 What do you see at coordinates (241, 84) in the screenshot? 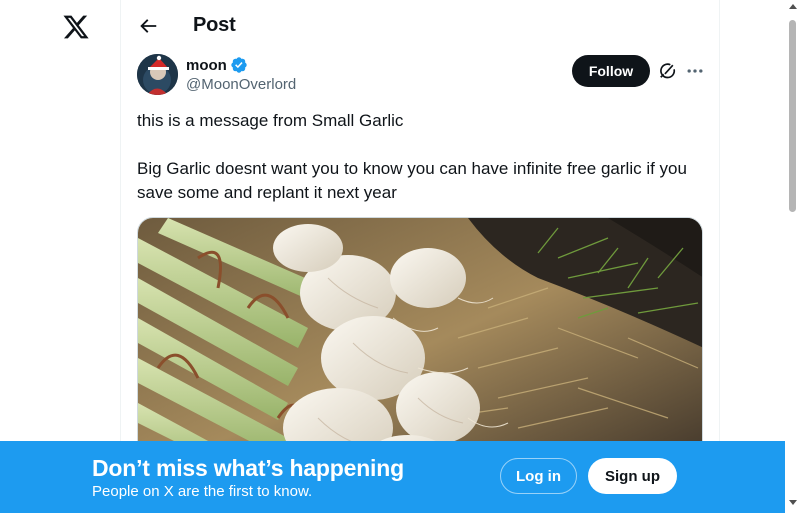
I see `author-handle: @MoonOverlord` at bounding box center [241, 84].